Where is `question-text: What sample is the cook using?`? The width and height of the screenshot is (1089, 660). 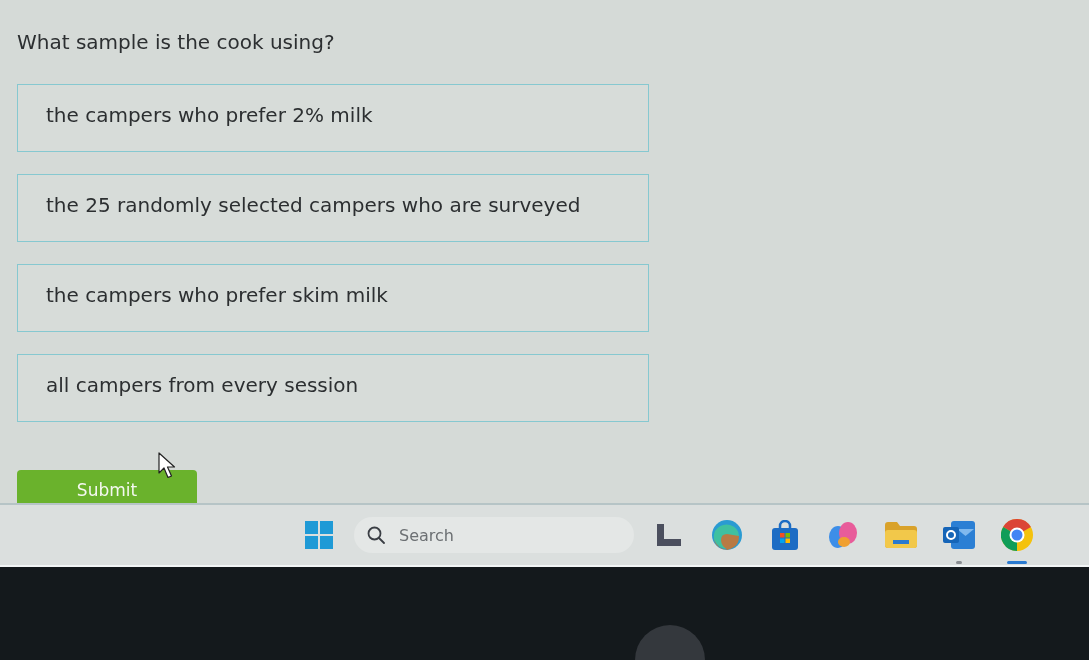
question-text: What sample is the cook using? is located at coordinates (176, 42).